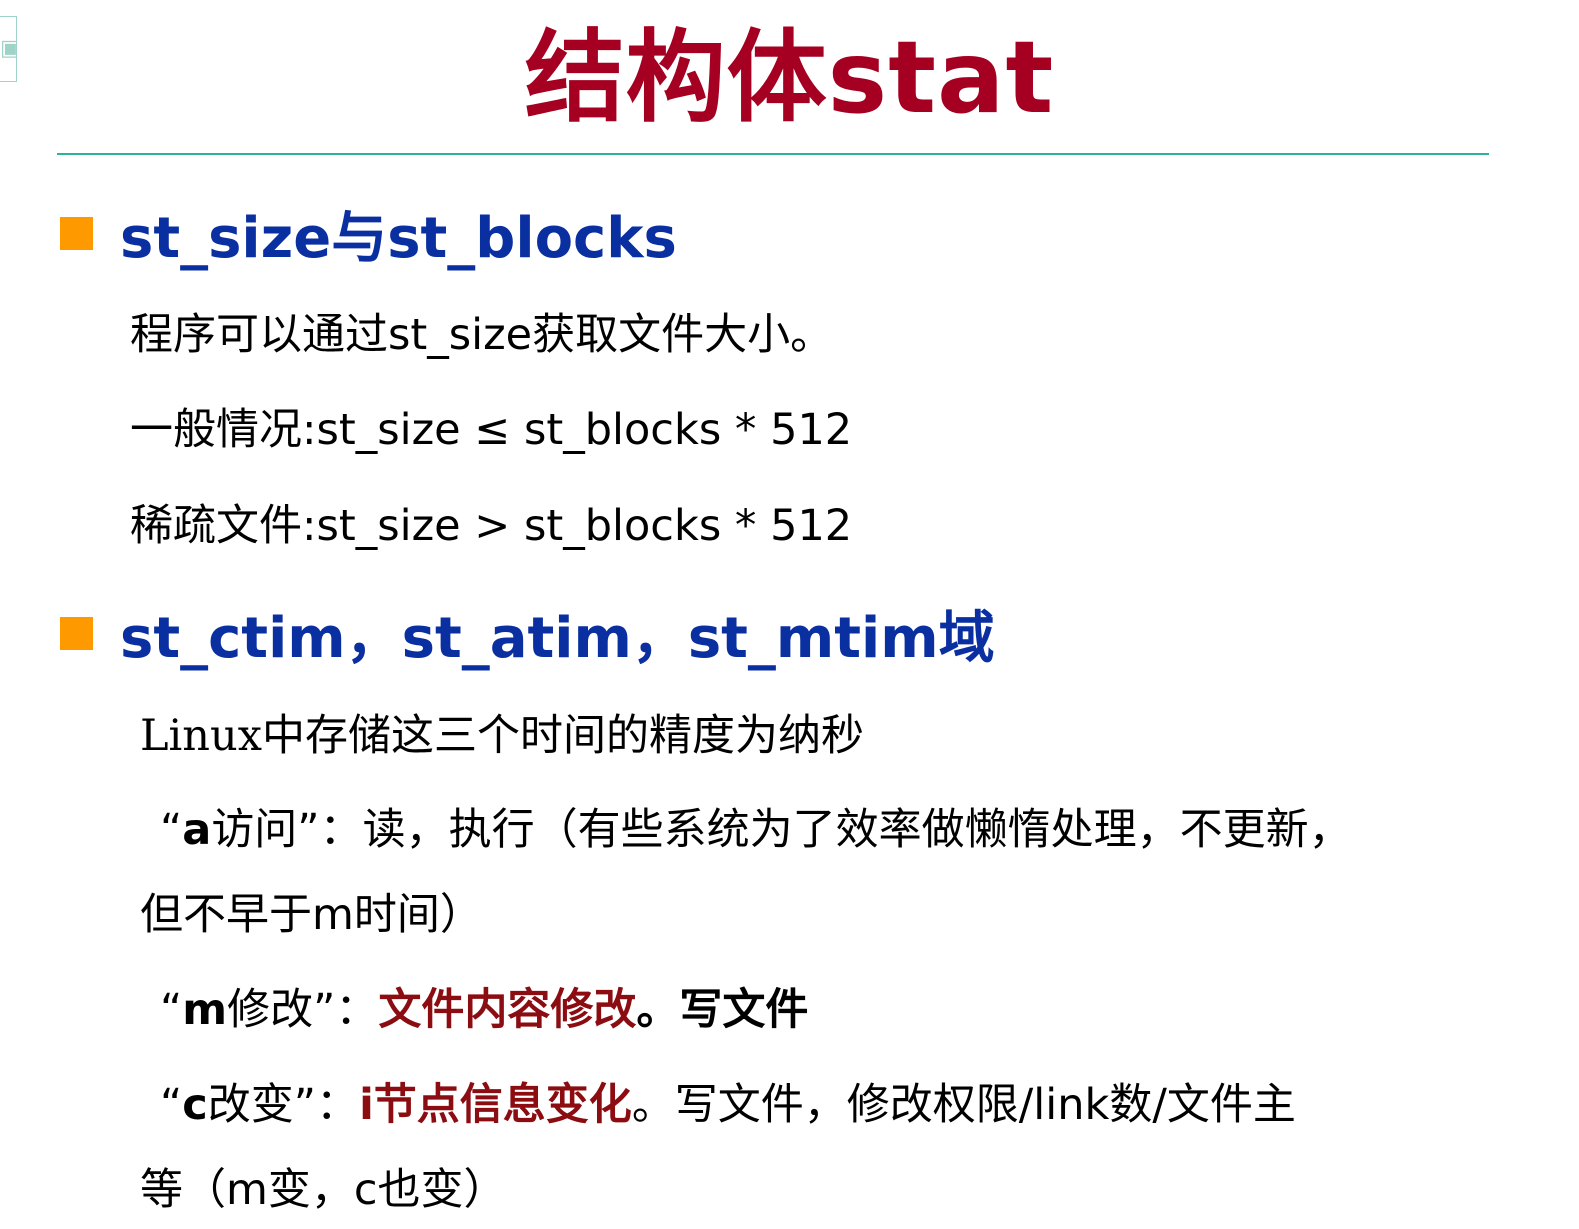  What do you see at coordinates (491, 430) in the screenshot?
I see `normal-case-formula: 一般情况:st_size ≤ st_blocks * 512` at bounding box center [491, 430].